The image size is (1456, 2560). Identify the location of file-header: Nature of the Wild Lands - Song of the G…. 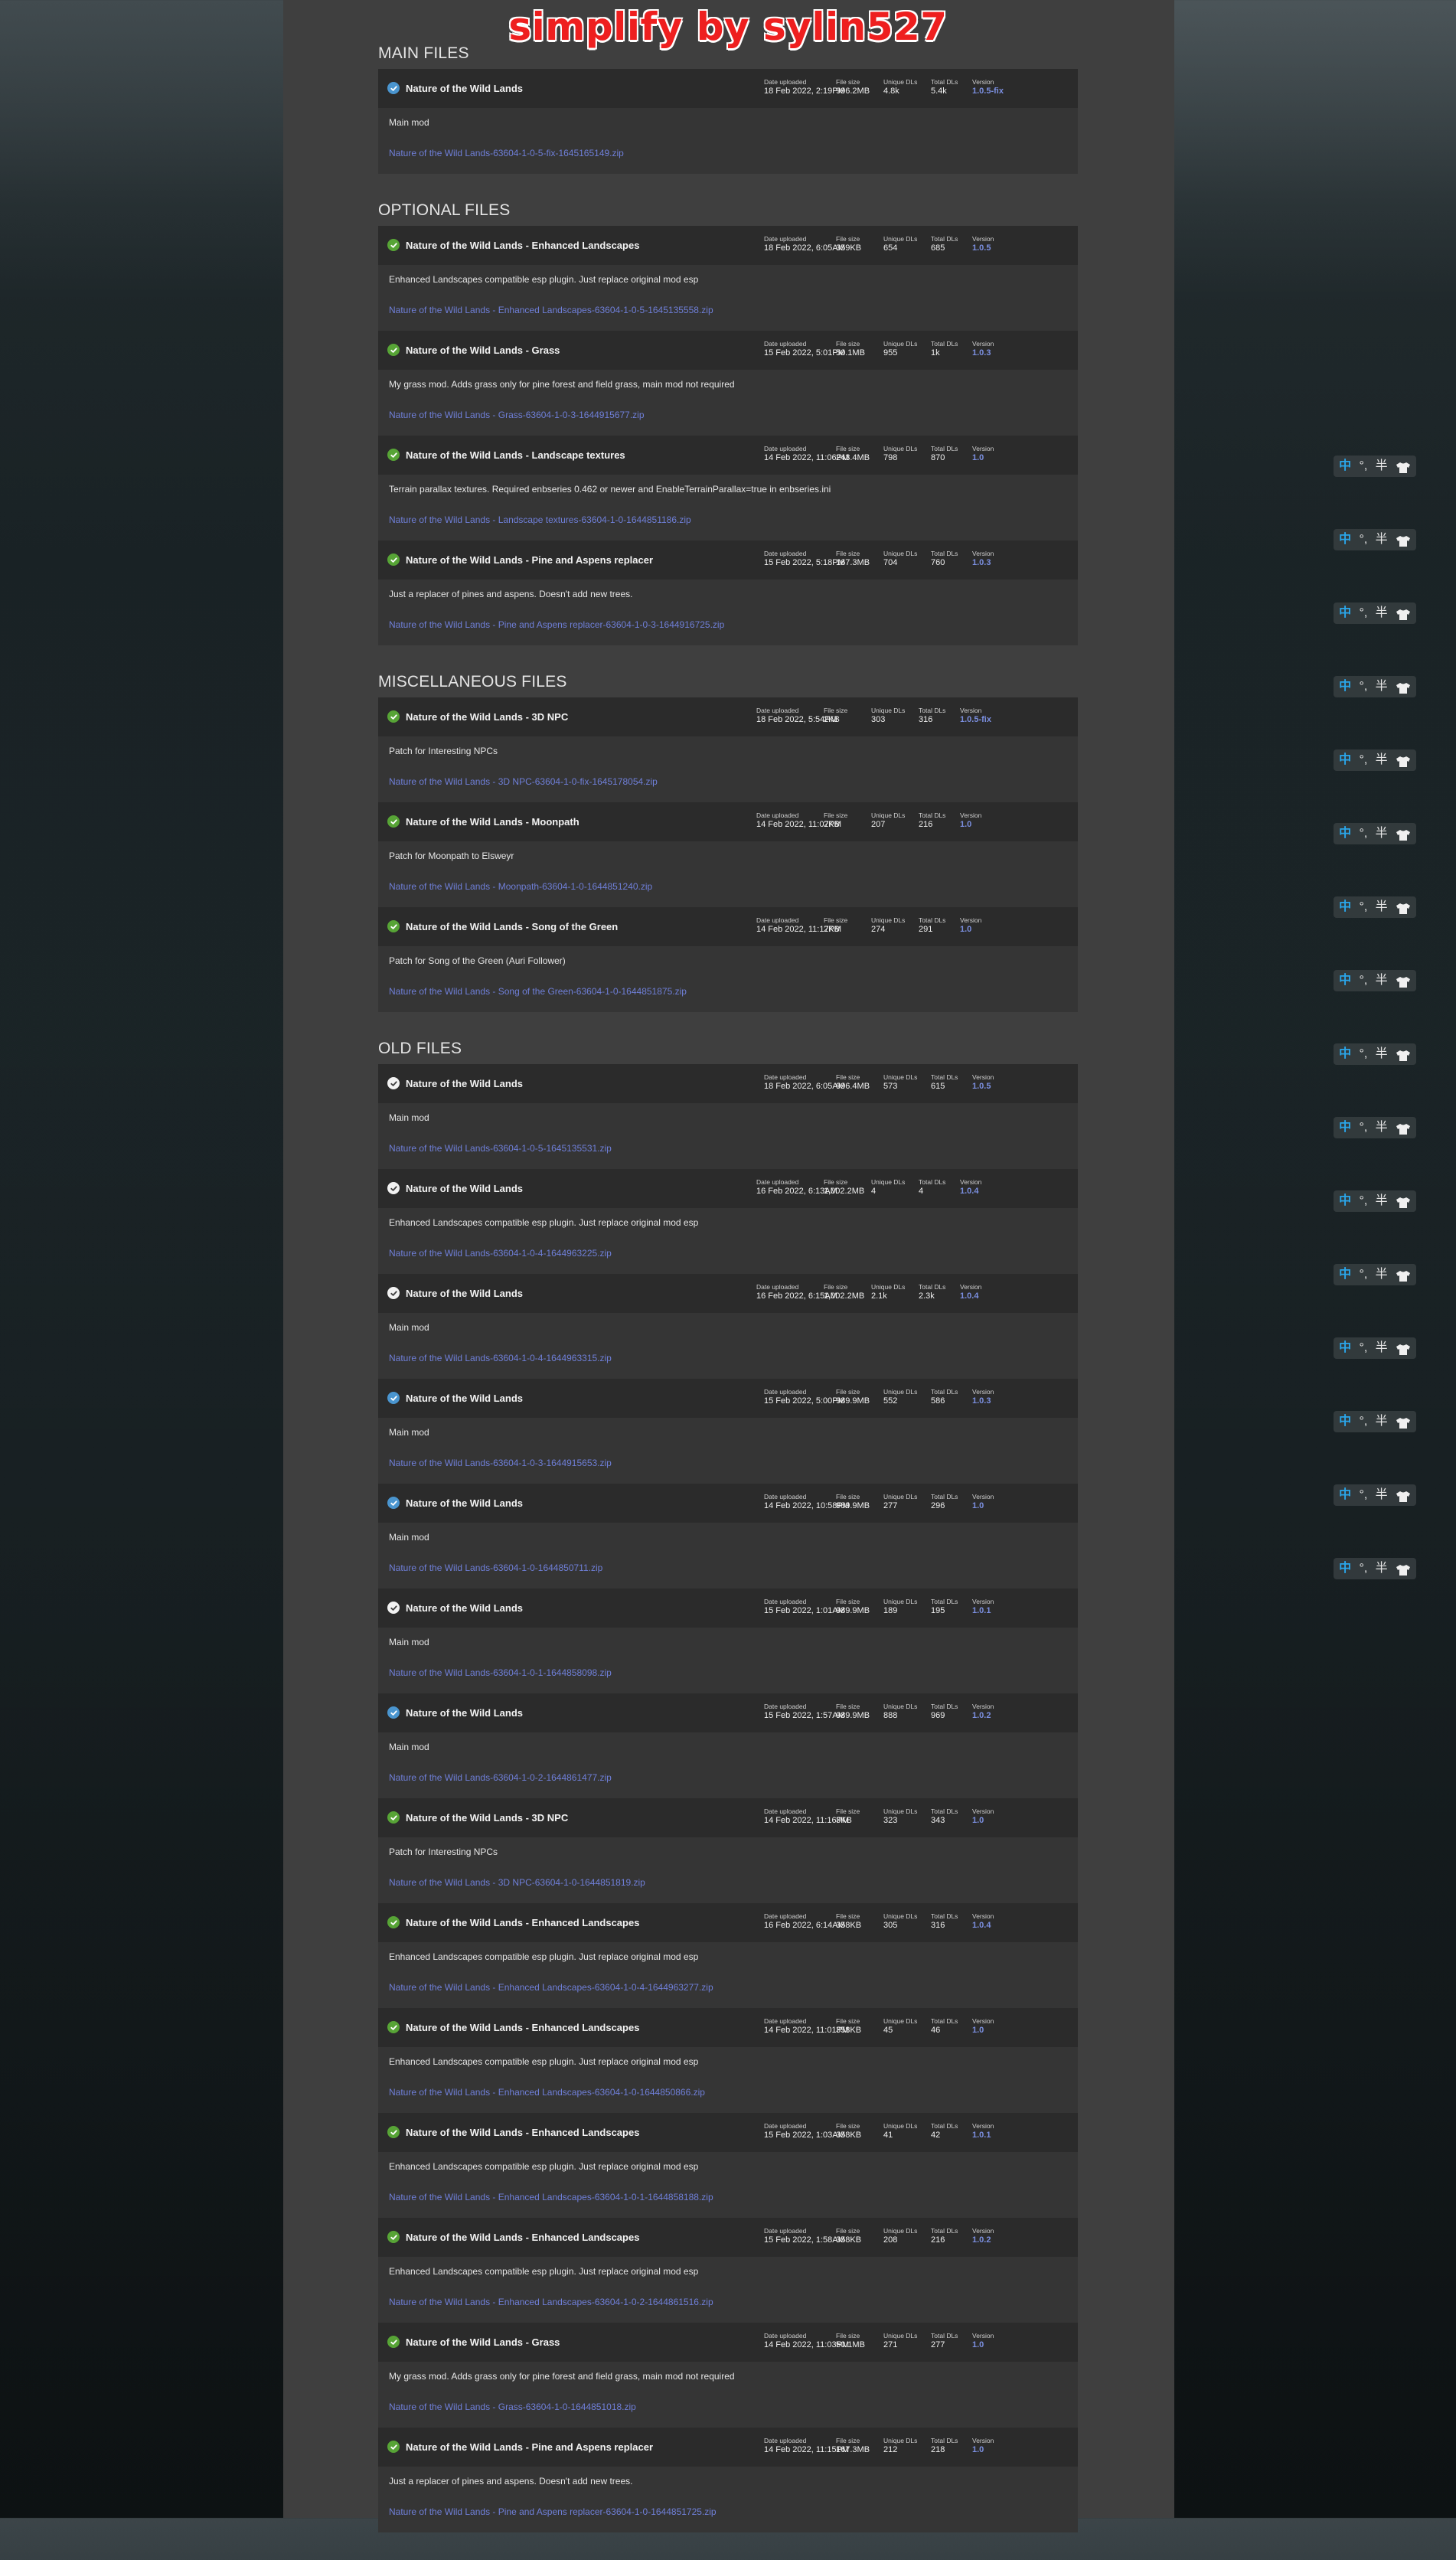
(728, 926).